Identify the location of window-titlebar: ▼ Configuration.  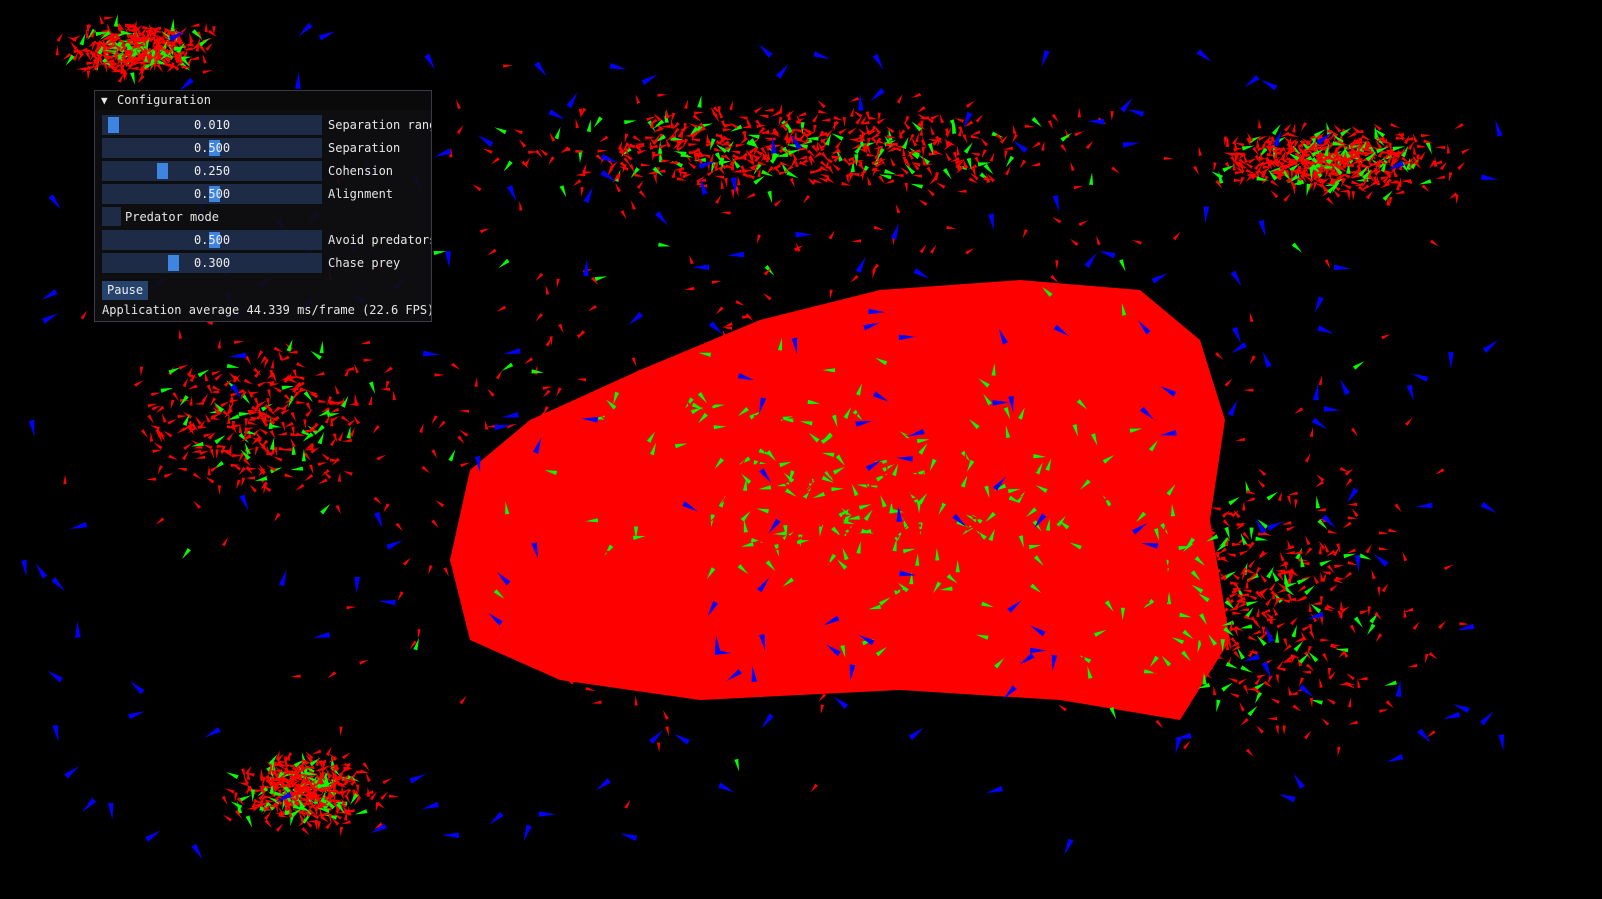
(263, 100).